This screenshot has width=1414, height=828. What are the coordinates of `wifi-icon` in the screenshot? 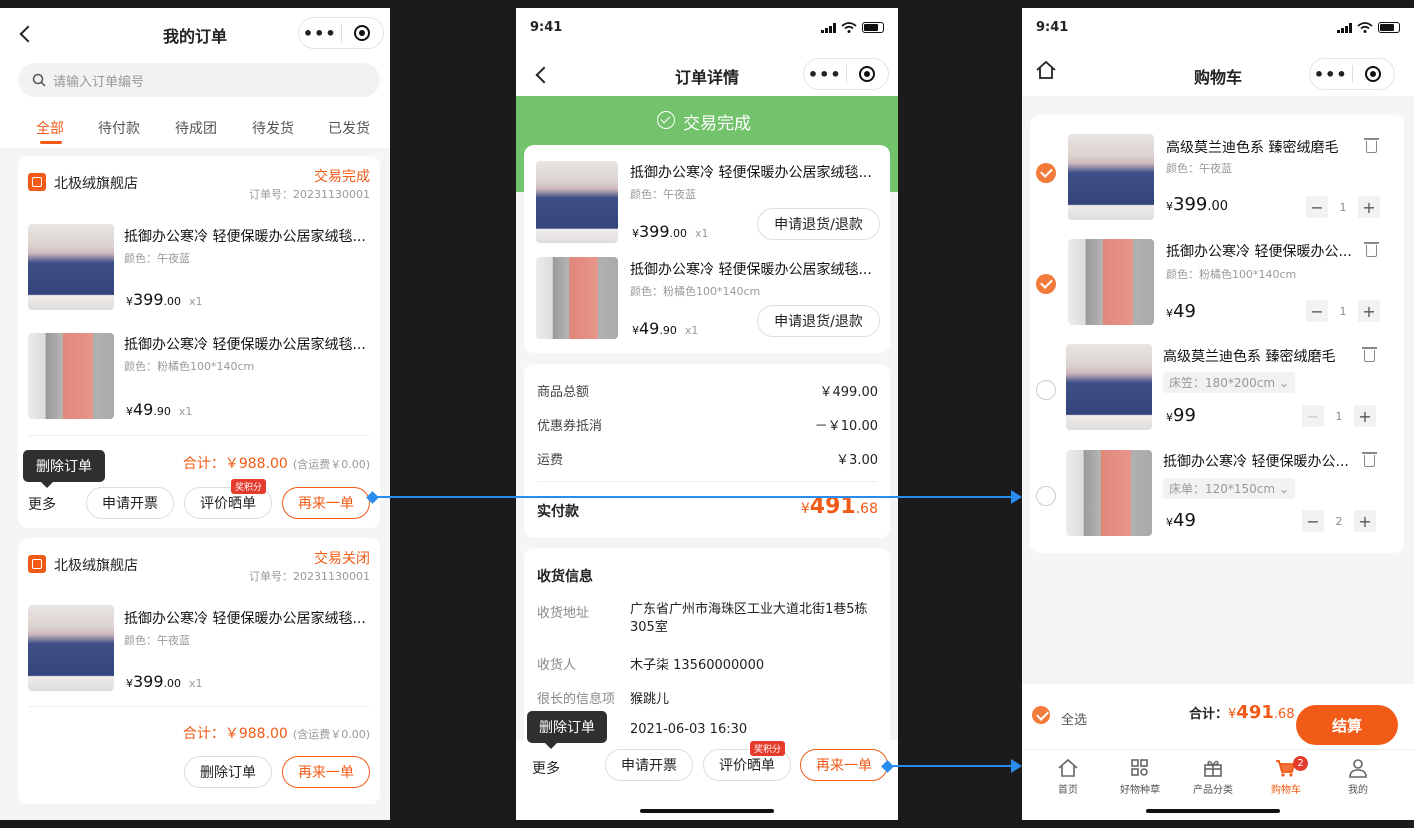 It's located at (849, 27).